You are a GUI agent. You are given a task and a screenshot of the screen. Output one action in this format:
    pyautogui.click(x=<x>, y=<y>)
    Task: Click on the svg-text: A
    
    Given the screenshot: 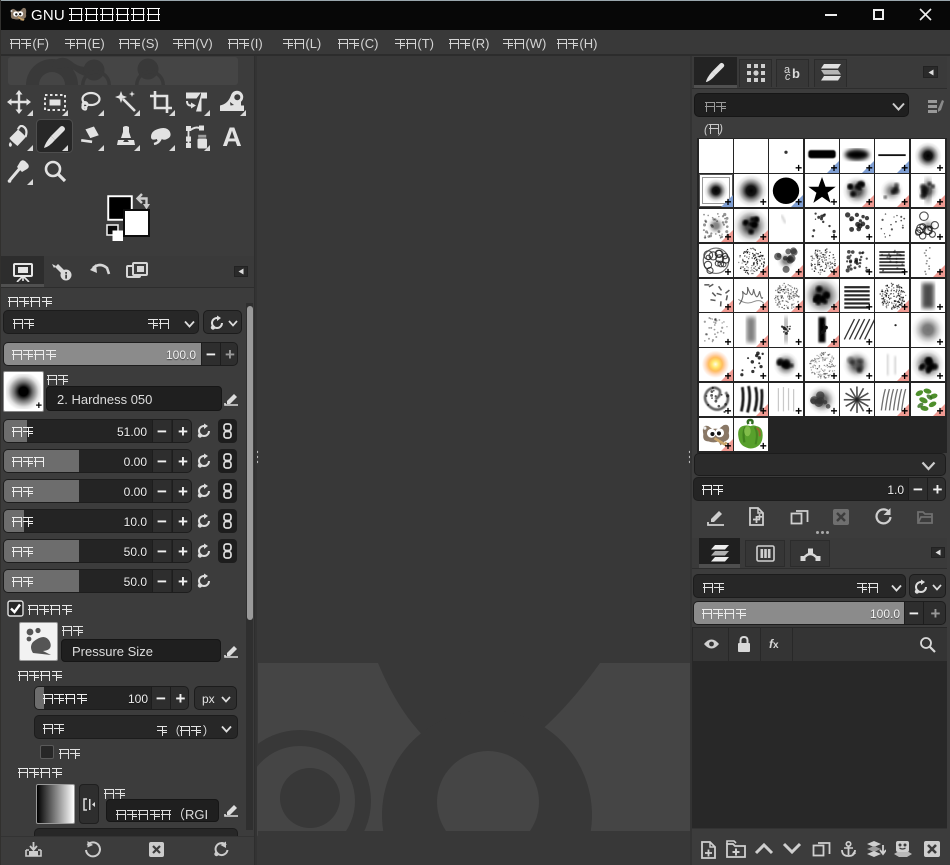 What is the action you would take?
    pyautogui.click(x=232, y=137)
    